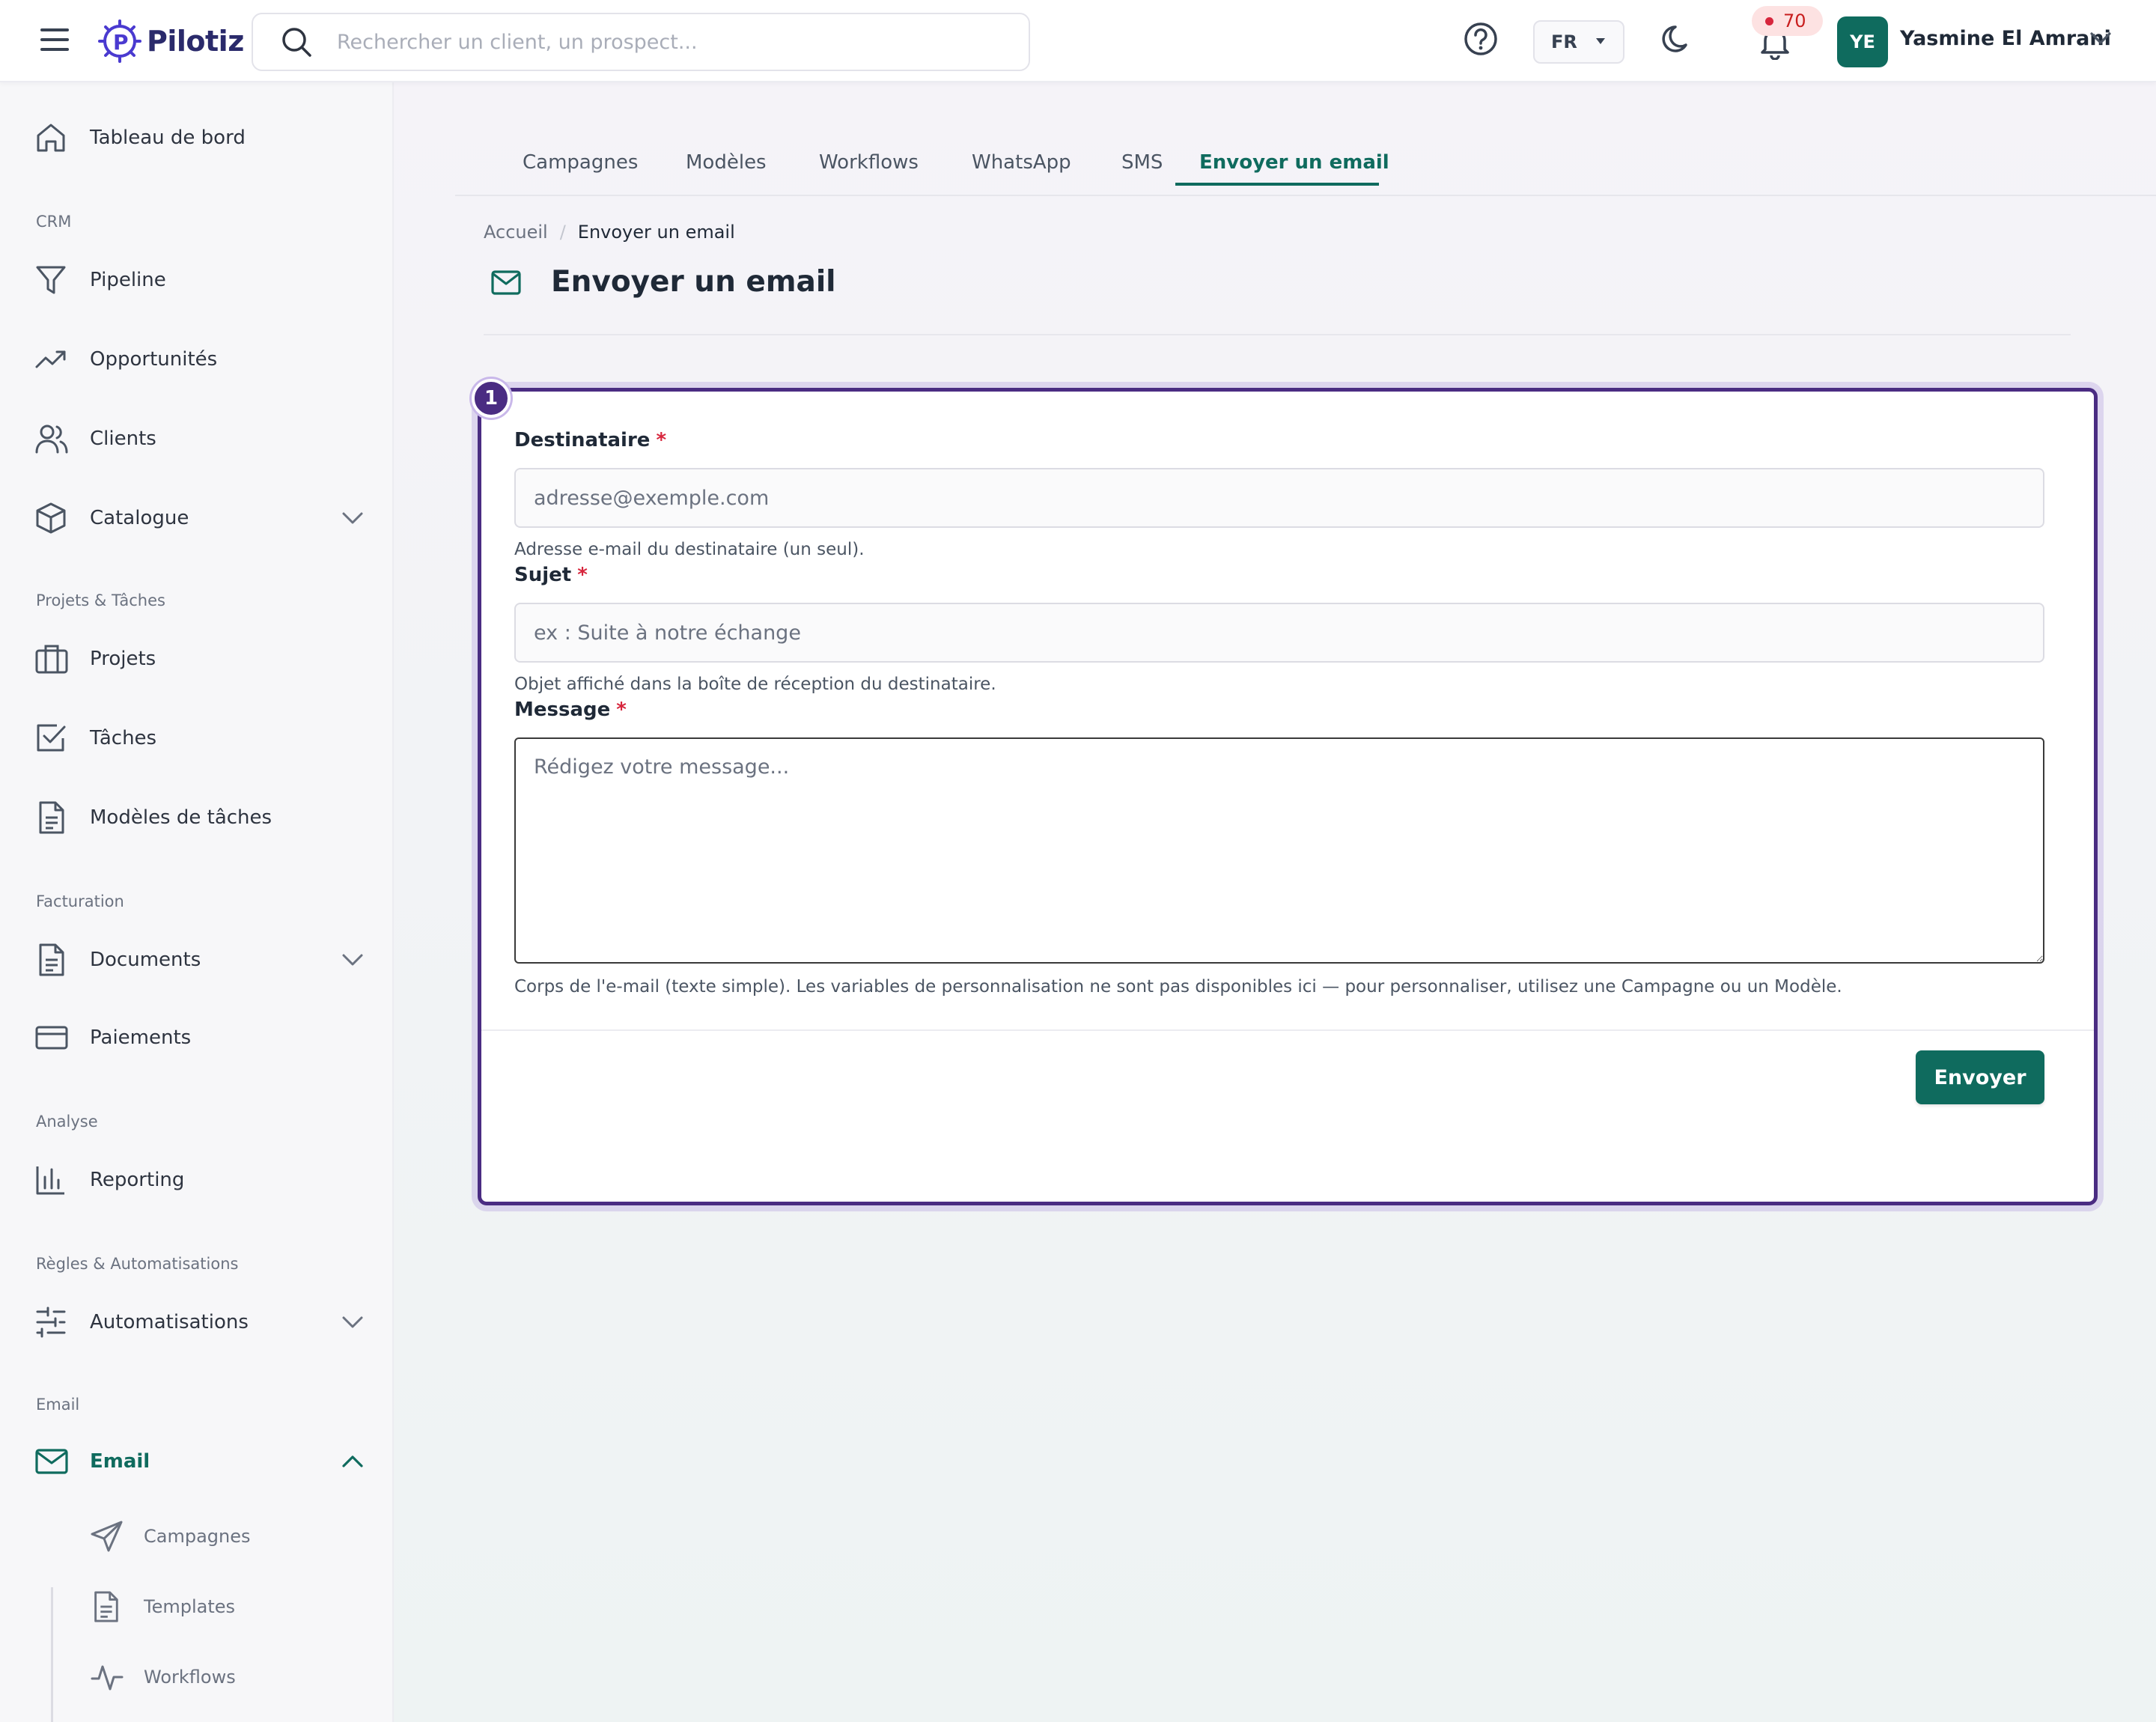  What do you see at coordinates (145, 960) in the screenshot?
I see `sidebar-item-label: Documents` at bounding box center [145, 960].